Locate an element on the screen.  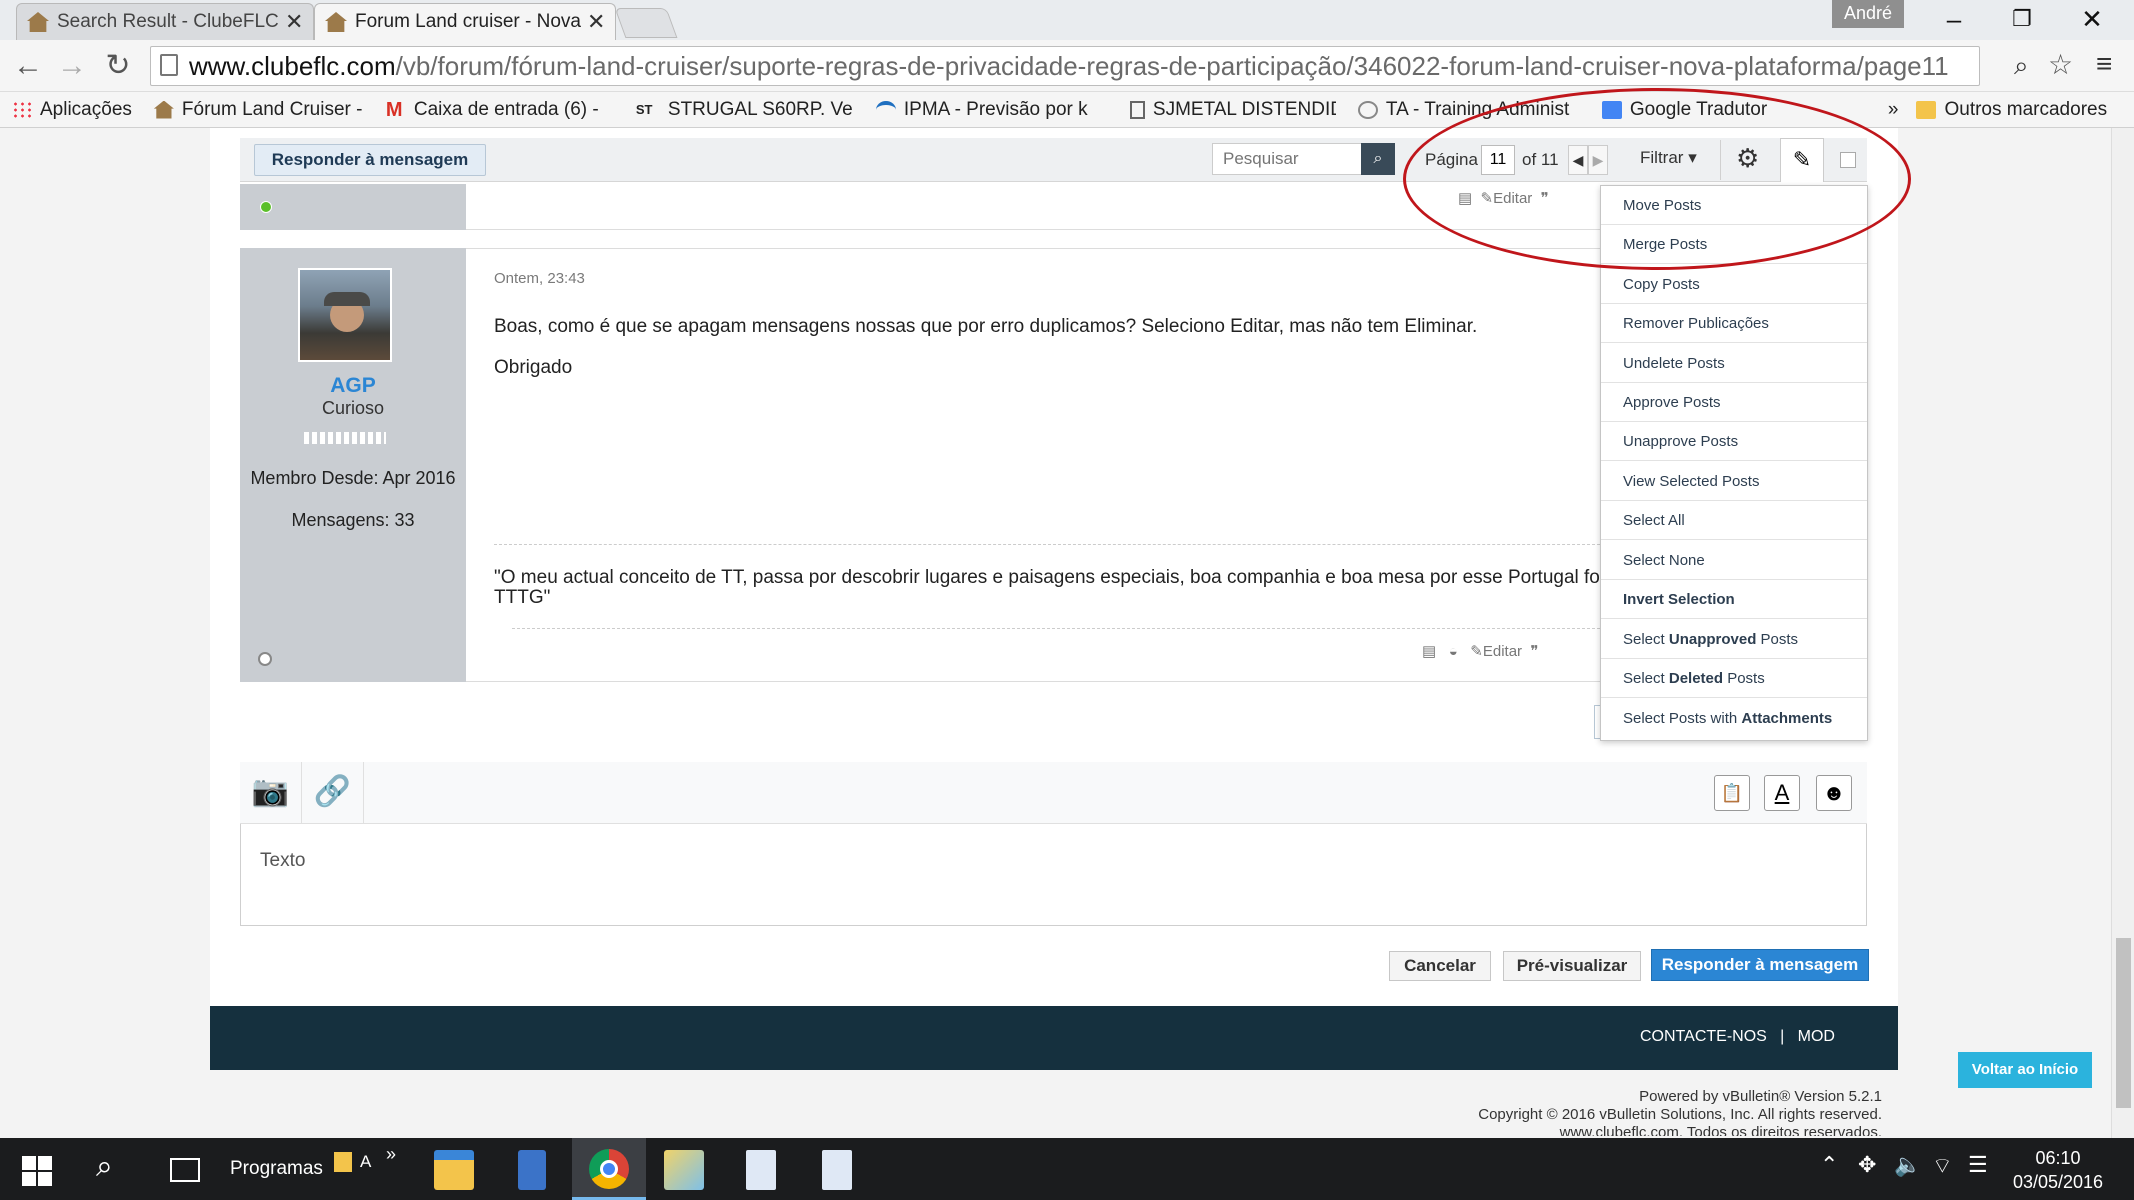
bookmark-apps: Aplicações is located at coordinates (72, 110).